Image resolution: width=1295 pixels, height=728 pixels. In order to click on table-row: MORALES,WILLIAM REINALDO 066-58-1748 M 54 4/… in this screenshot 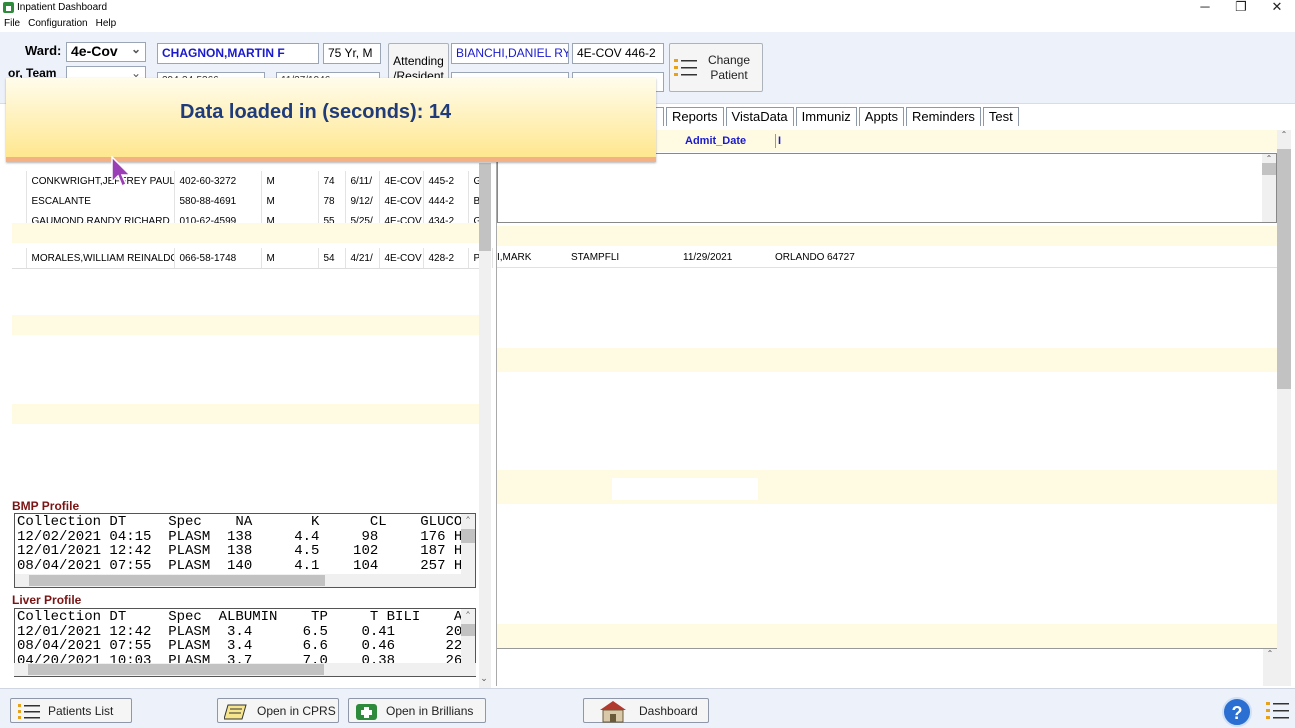, I will do `click(252, 258)`.